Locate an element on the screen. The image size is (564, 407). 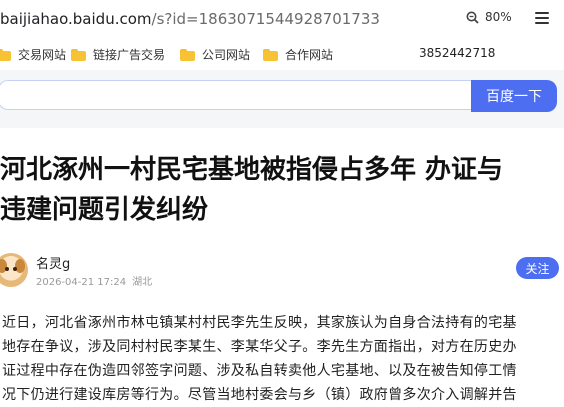
bookmark-folder-trading: 交易网站 is located at coordinates (33, 54).